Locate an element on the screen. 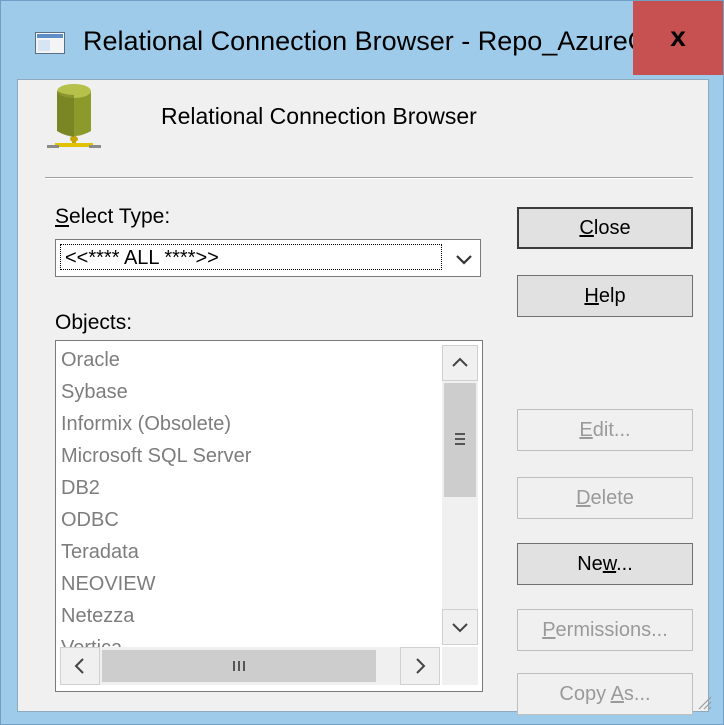 The image size is (724, 725). list-item: Sybase is located at coordinates (250, 393).